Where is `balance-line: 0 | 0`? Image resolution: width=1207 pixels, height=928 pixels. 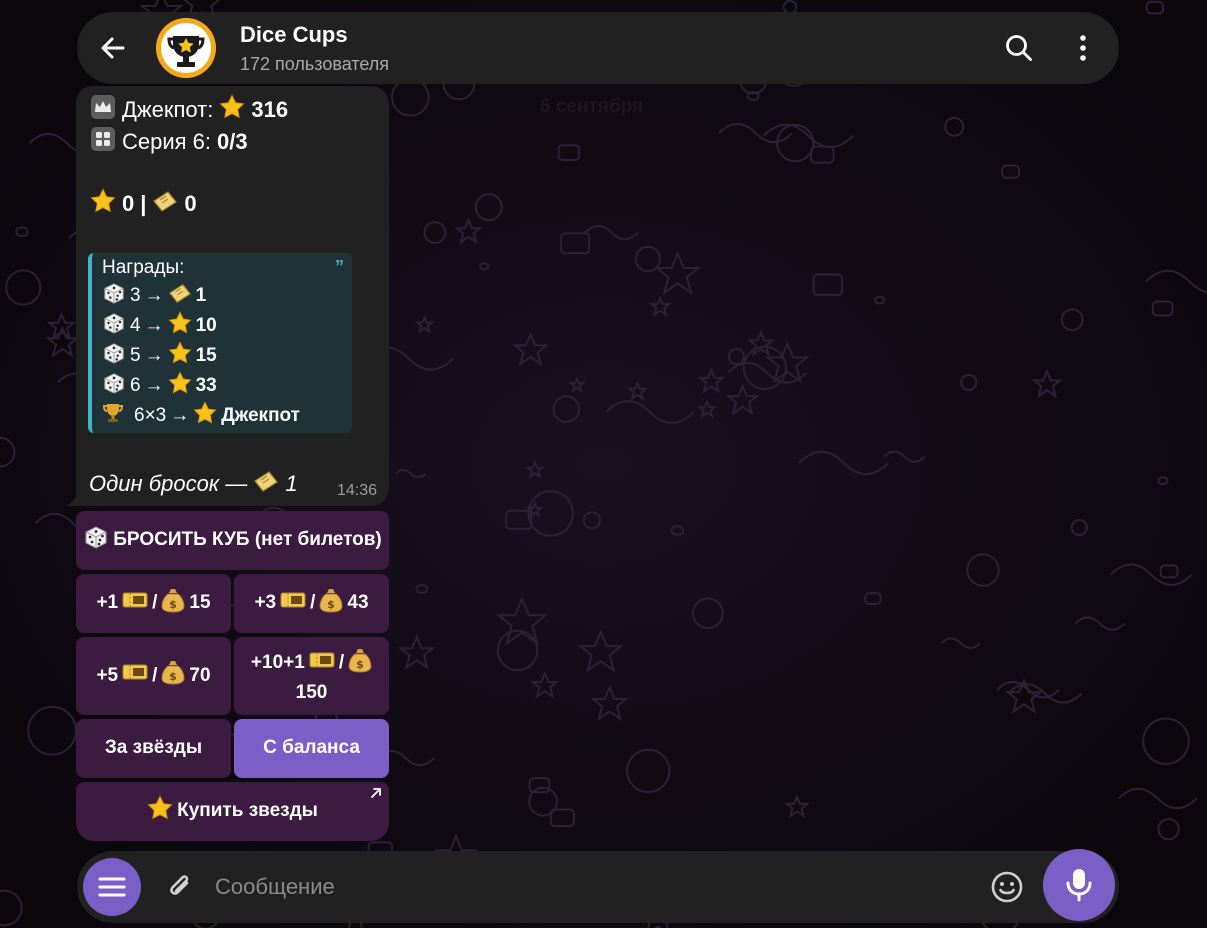 balance-line: 0 | 0 is located at coordinates (143, 204).